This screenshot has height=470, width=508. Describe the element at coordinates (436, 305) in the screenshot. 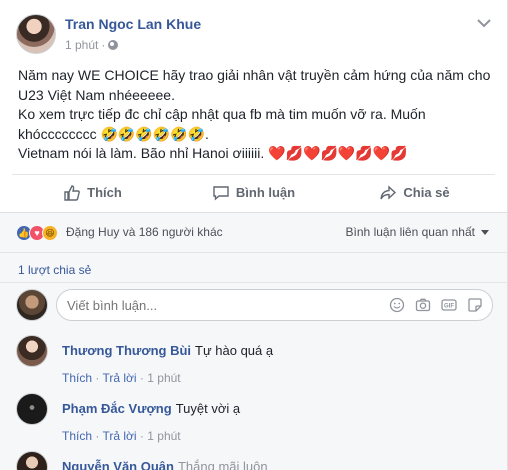

I see `comment-tools: GIF` at that location.